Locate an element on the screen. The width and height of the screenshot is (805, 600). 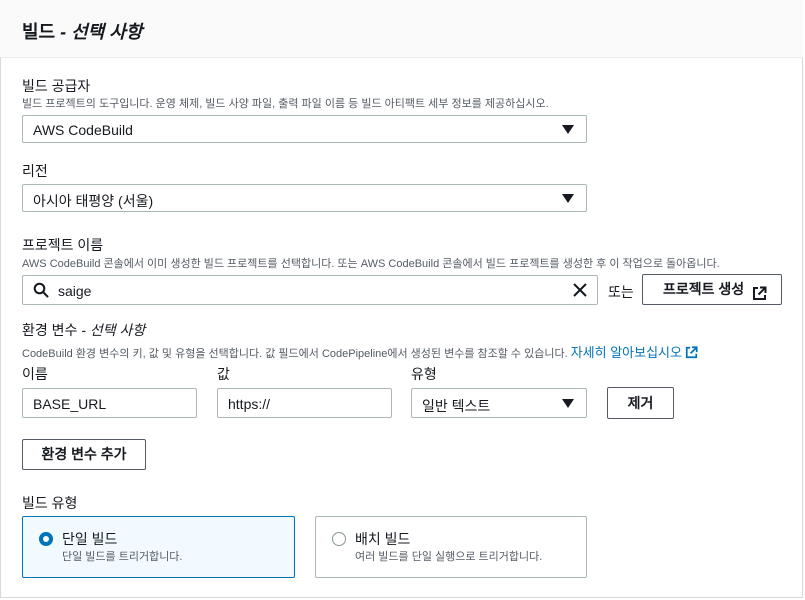
env-col-type: 유형 is located at coordinates (424, 374).